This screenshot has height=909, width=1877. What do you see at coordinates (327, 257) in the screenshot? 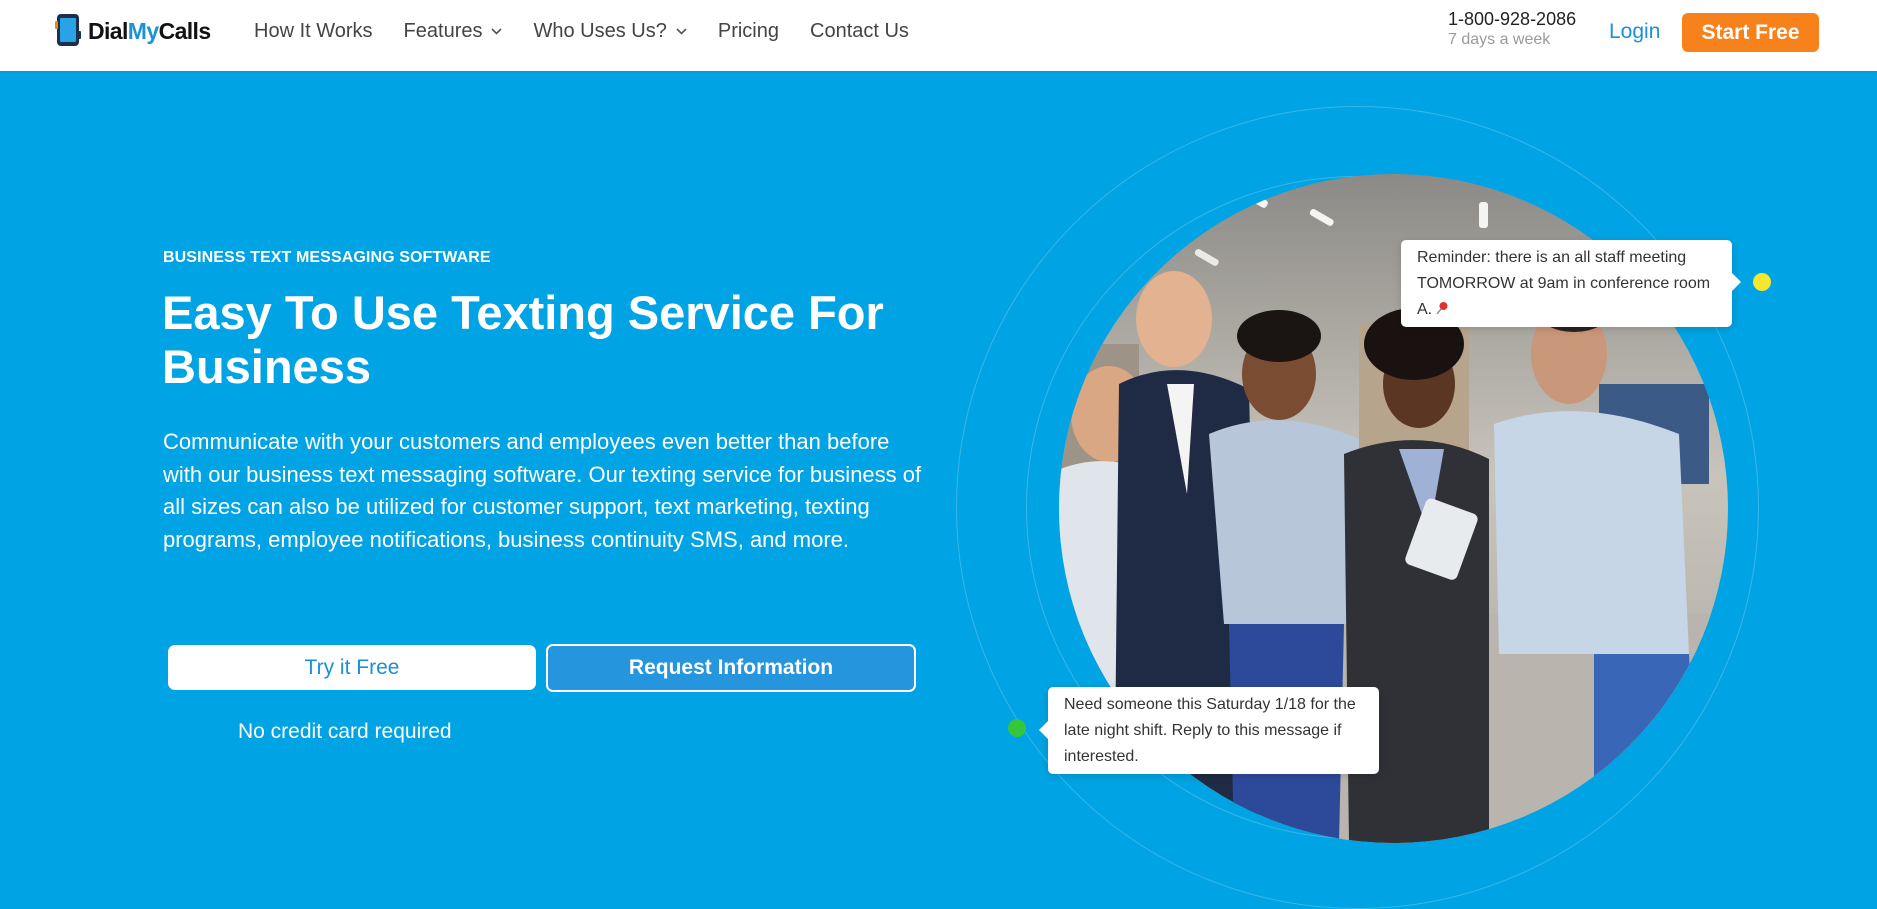
I see `hero-eyebrow: BUSINESS TEXT MESSAGING SOFTWARE` at bounding box center [327, 257].